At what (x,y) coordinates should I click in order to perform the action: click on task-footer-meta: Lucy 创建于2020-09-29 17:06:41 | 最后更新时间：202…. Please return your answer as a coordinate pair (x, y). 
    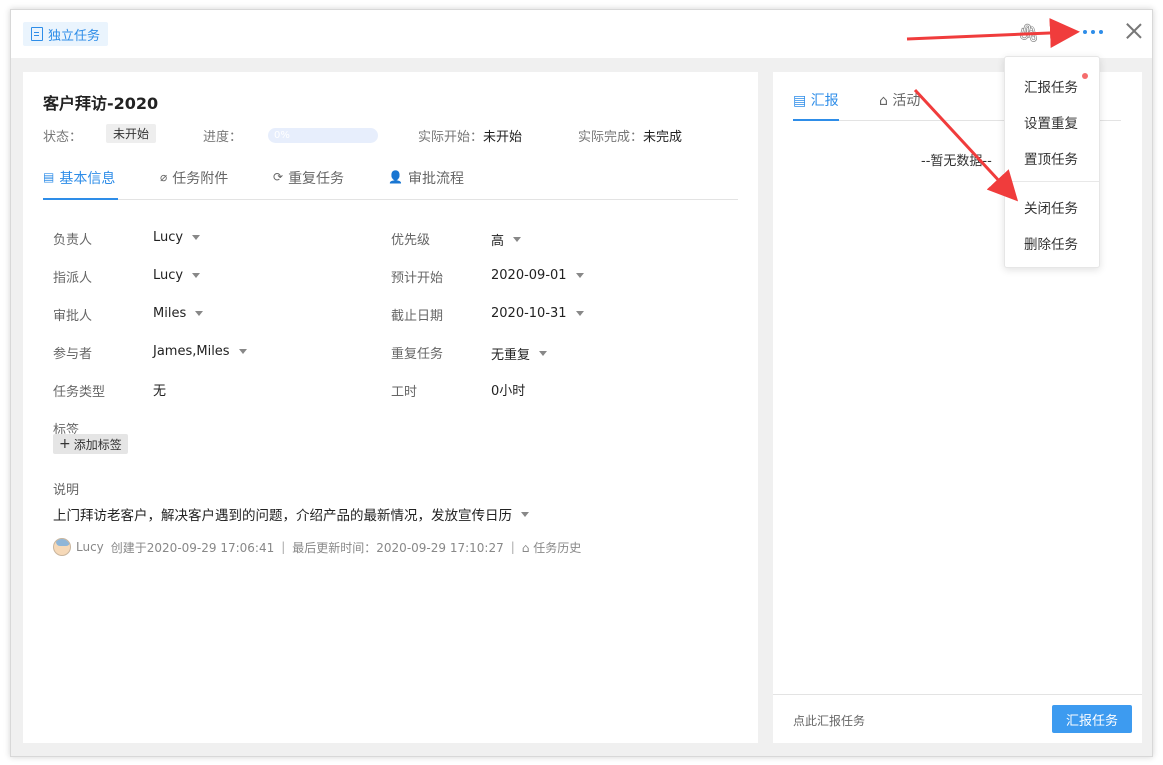
    Looking at the image, I should click on (317, 547).